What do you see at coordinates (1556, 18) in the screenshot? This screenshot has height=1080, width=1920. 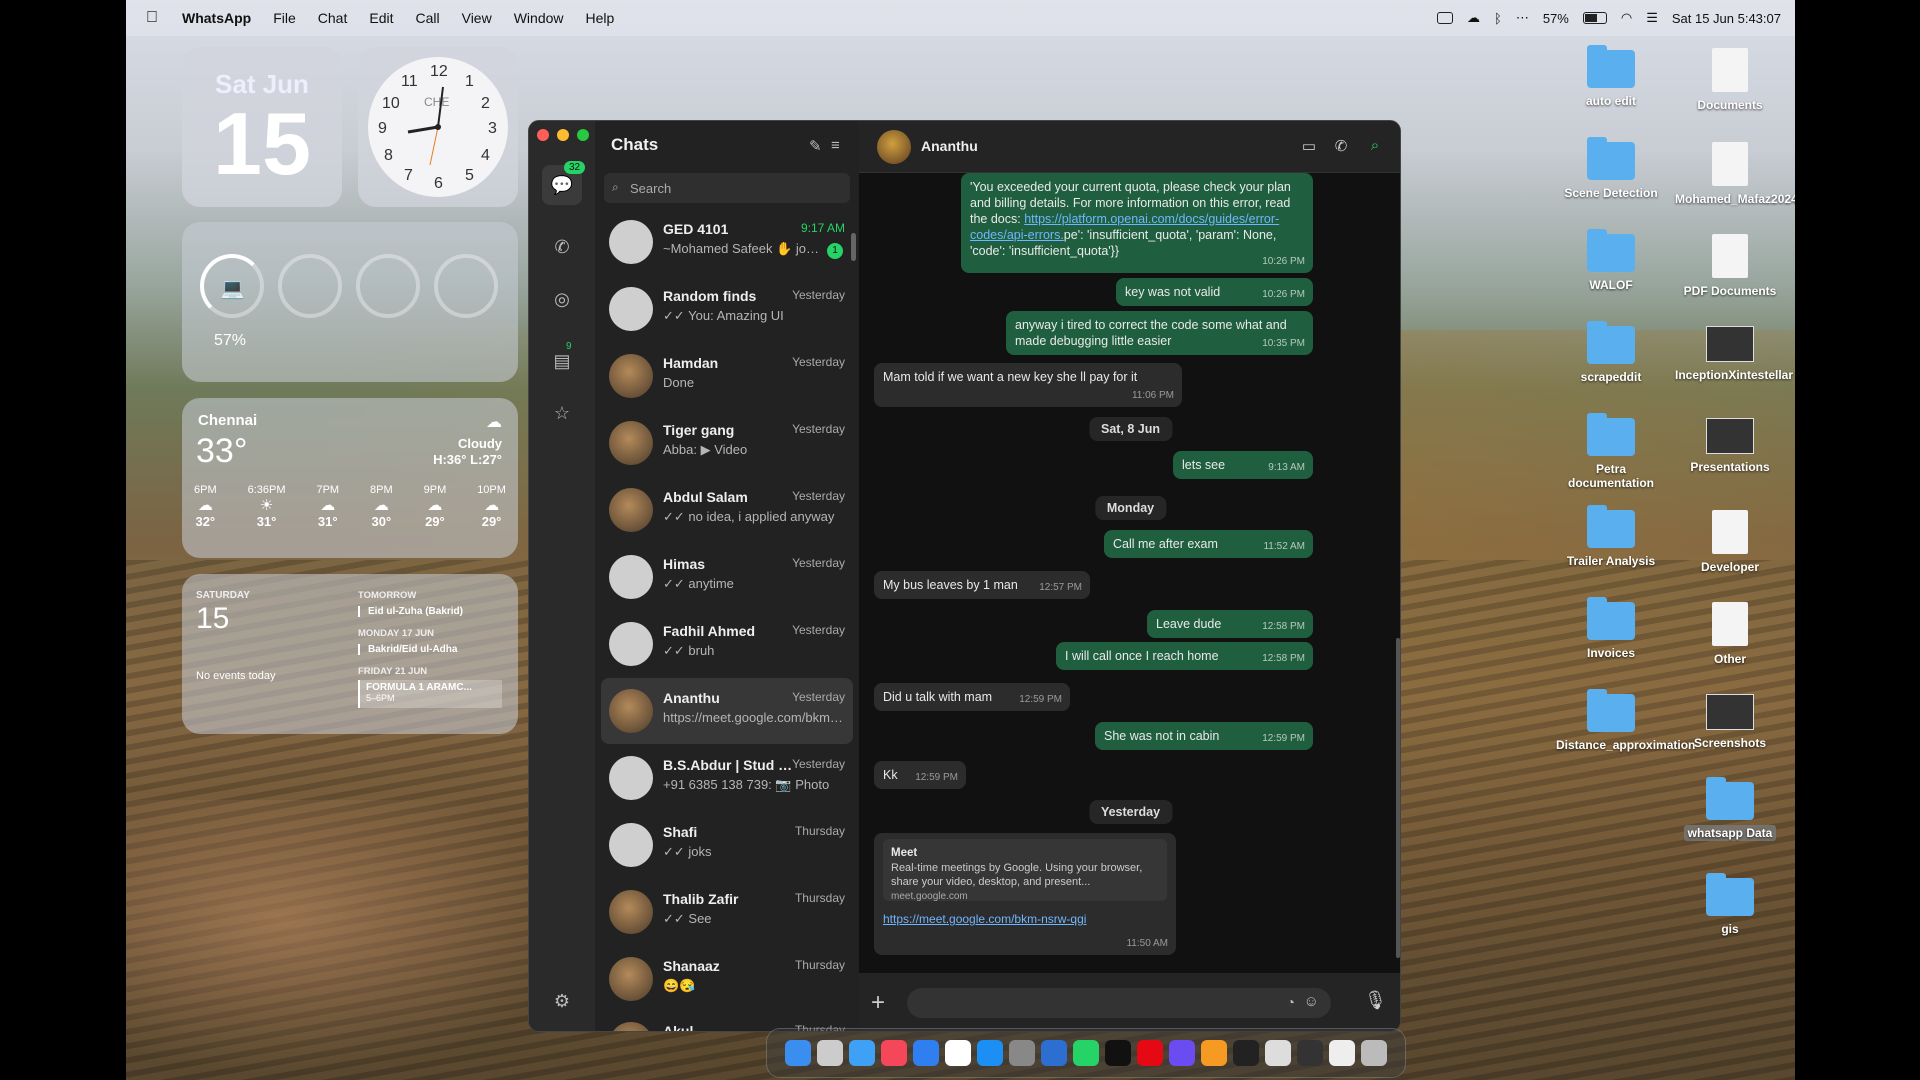 I see `battery-percent: 57%` at bounding box center [1556, 18].